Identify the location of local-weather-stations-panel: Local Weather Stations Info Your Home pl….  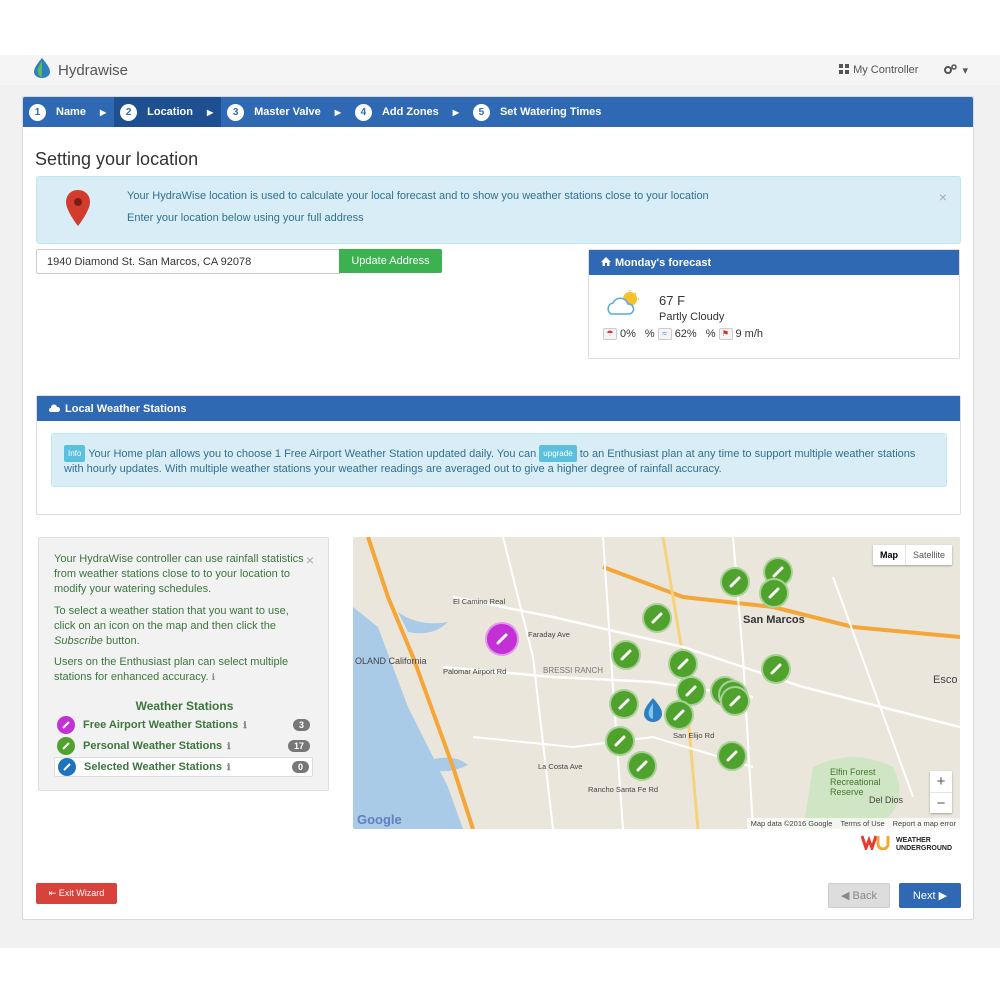
(498, 455).